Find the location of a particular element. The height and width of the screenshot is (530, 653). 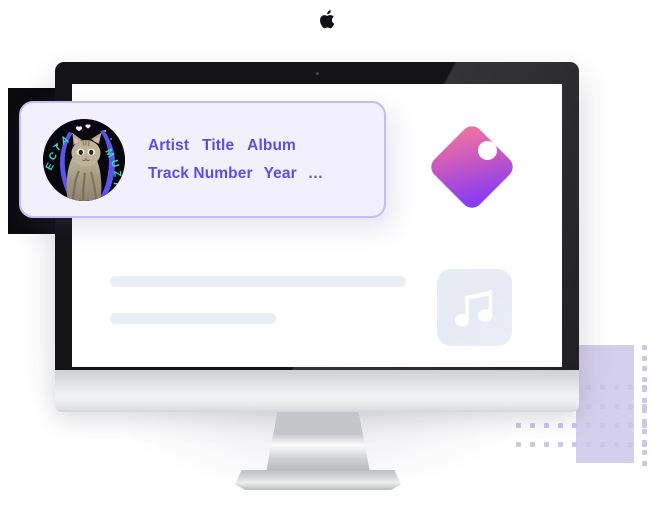

webcam-icon is located at coordinates (317, 73).